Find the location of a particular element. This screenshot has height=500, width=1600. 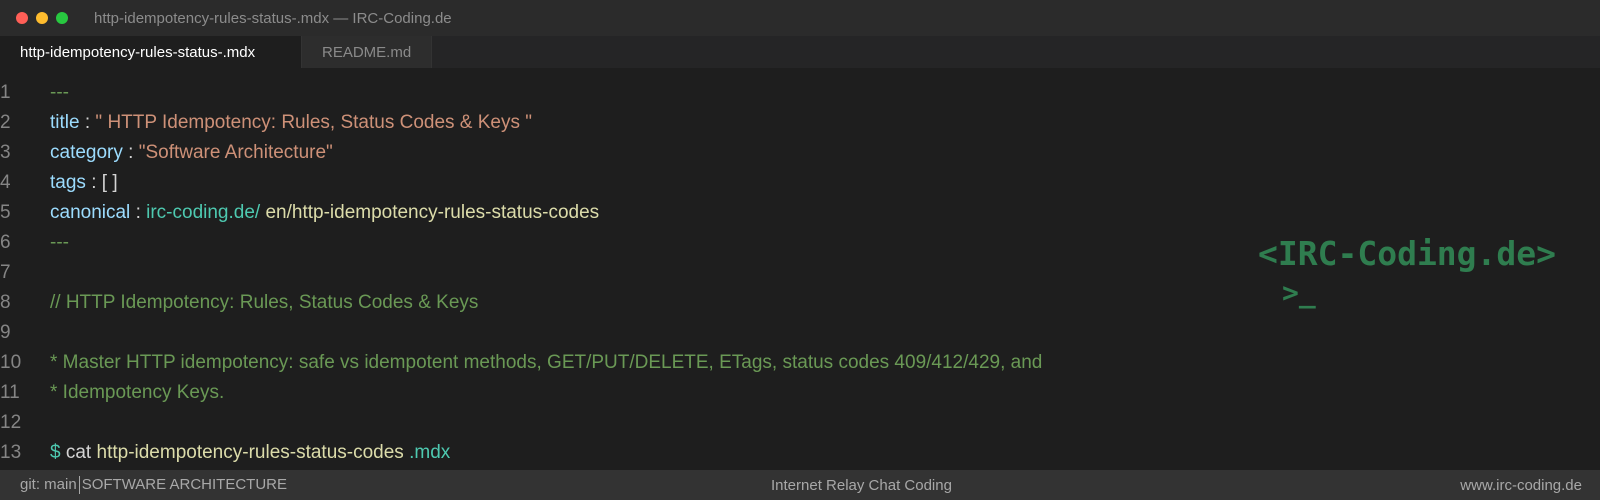

line-number: 10 is located at coordinates (11, 362).